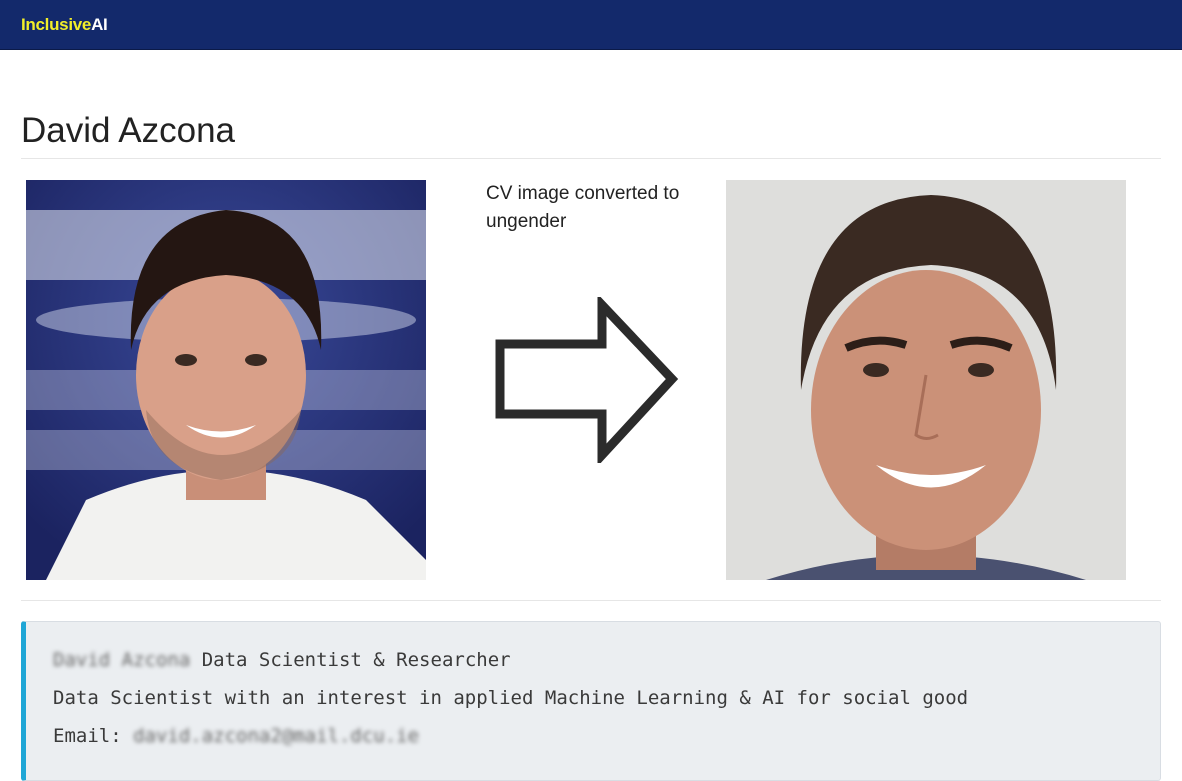 The height and width of the screenshot is (781, 1182). What do you see at coordinates (350, 660) in the screenshot?
I see `profile-headline: Data Scientist & Researcher` at bounding box center [350, 660].